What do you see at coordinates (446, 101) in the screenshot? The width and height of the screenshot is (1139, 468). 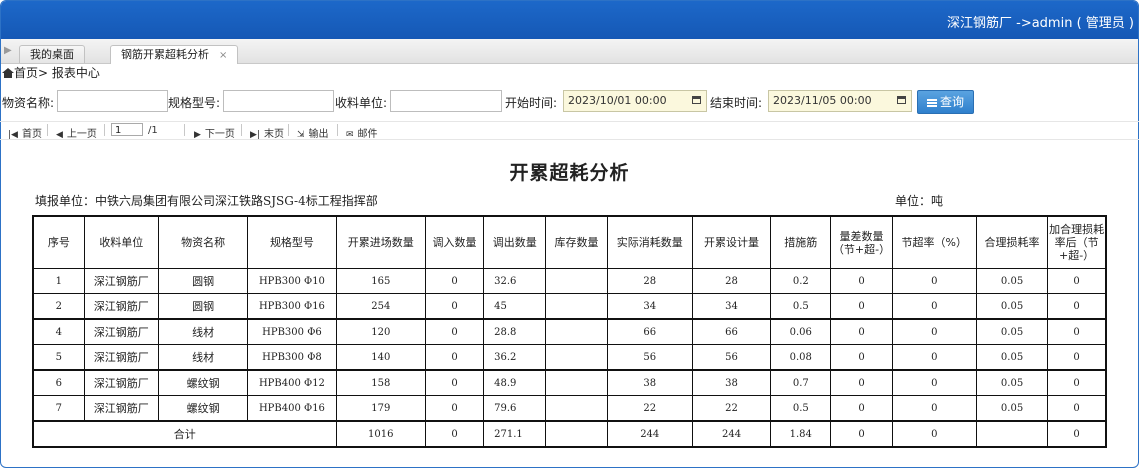 I see `receiver-input` at bounding box center [446, 101].